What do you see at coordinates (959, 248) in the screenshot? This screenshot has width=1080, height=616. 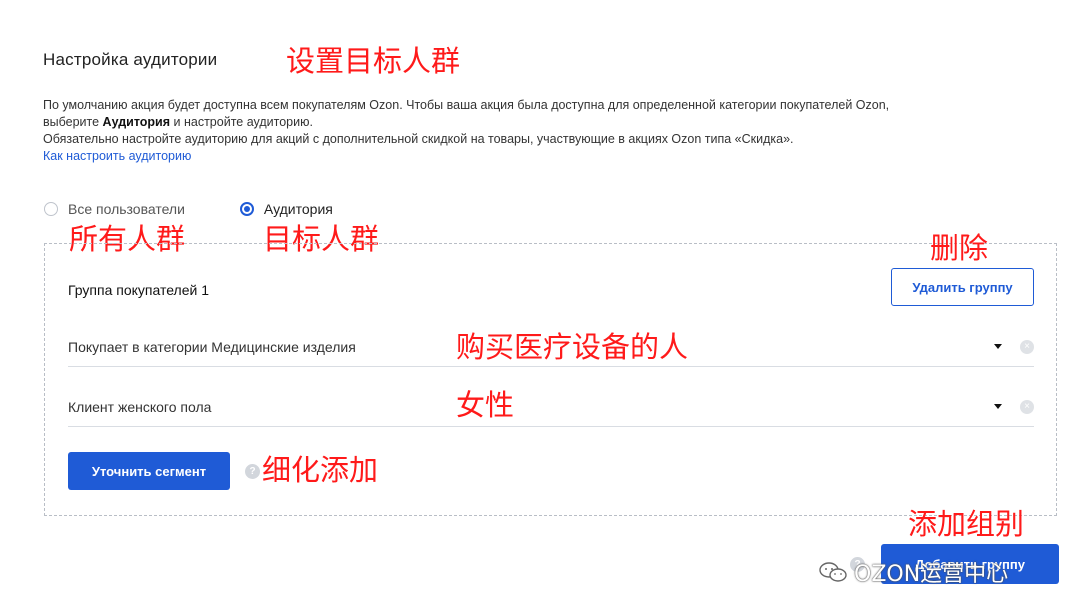 I see `annotation-delete: 删除` at bounding box center [959, 248].